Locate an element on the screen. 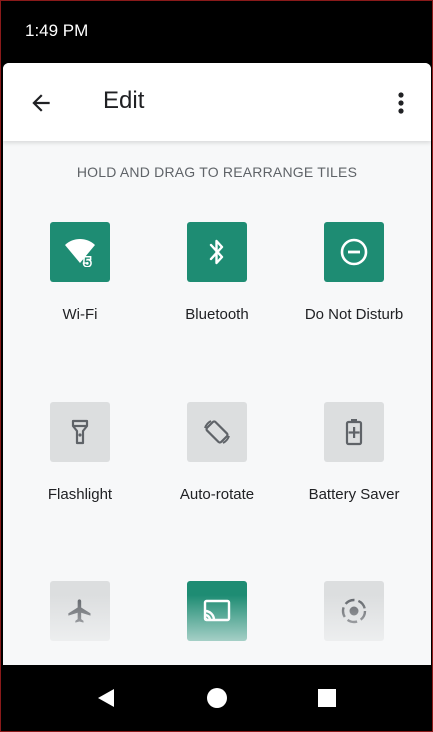 This screenshot has width=433, height=732. tile-bluetooth-icon-box is located at coordinates (217, 252).